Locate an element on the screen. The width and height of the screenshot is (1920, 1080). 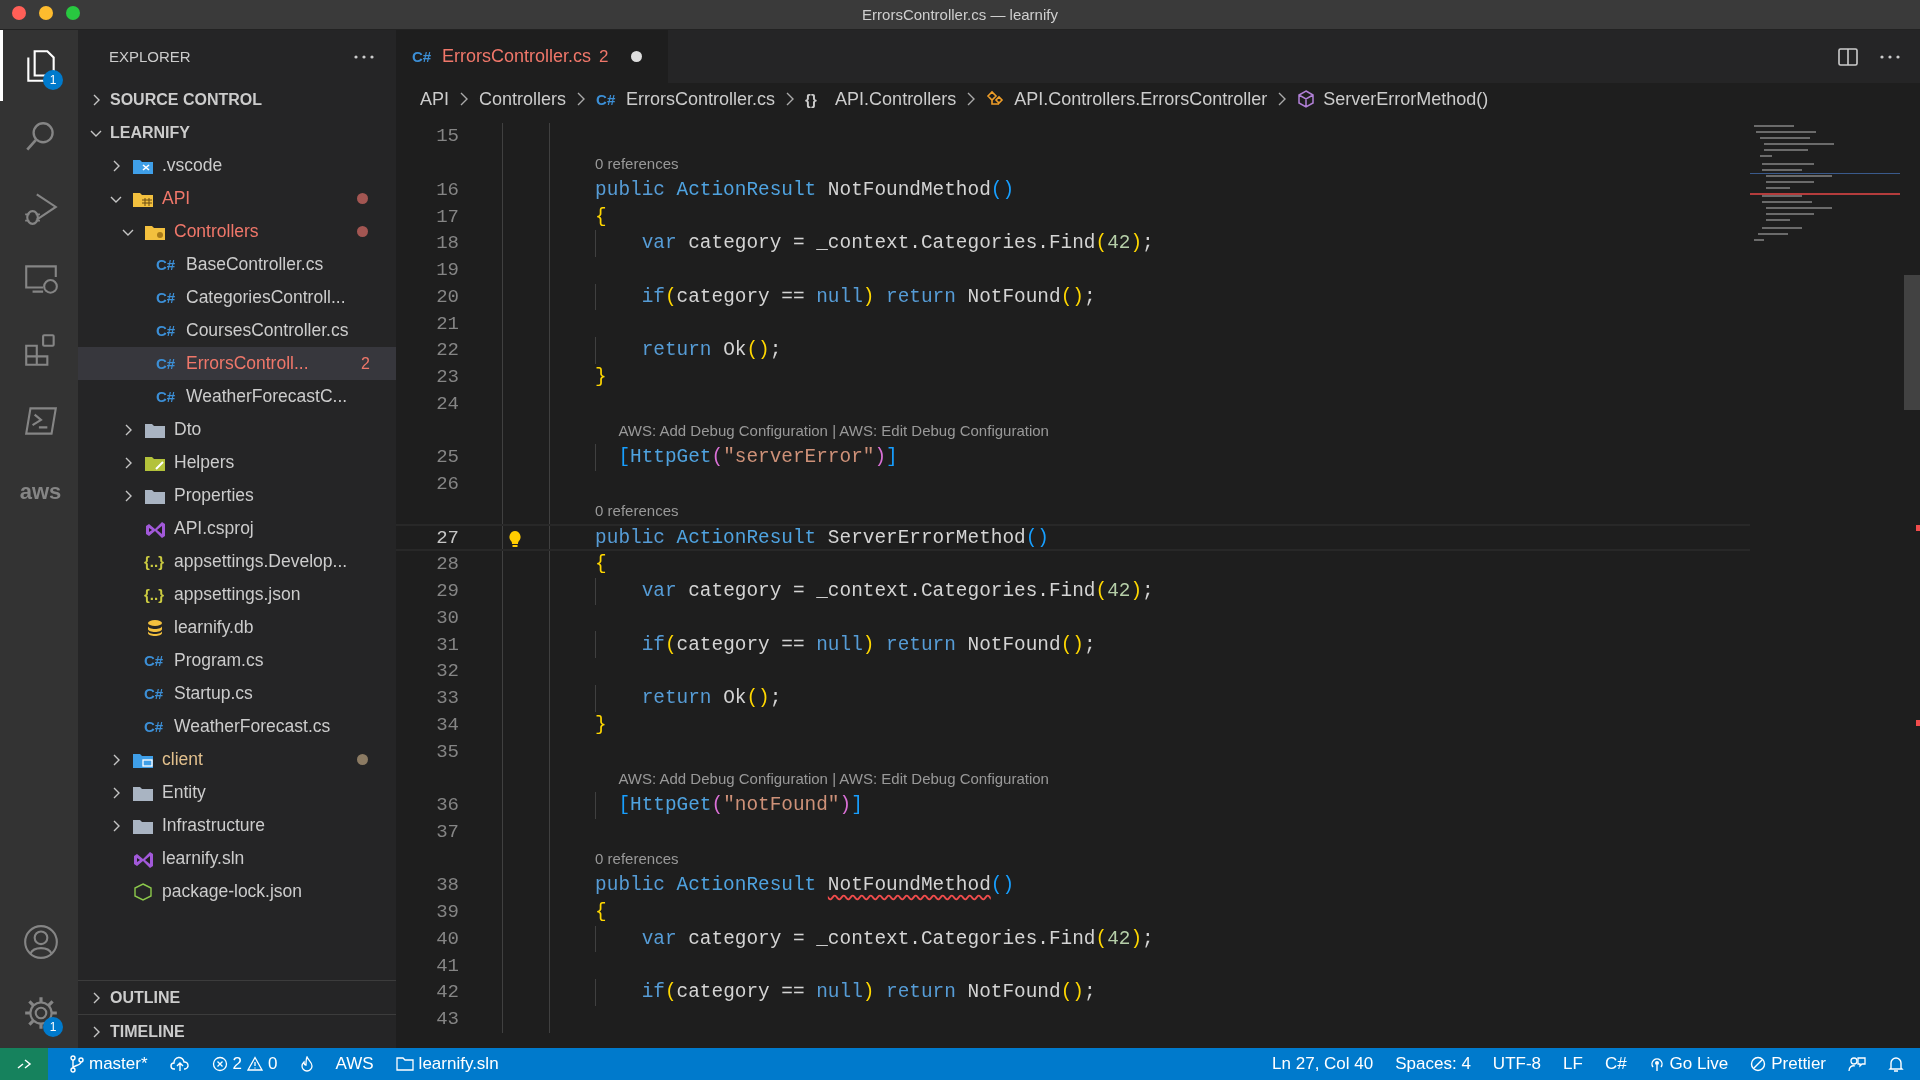
file-name: Program.cs is located at coordinates (219, 660).